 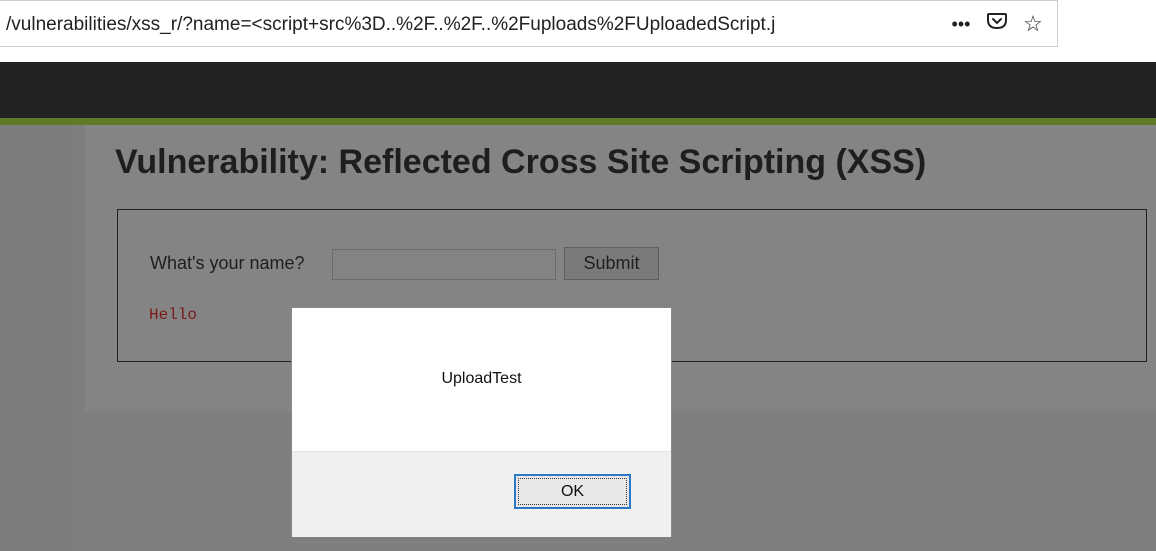 What do you see at coordinates (481, 494) in the screenshot?
I see `alert-footer: OK` at bounding box center [481, 494].